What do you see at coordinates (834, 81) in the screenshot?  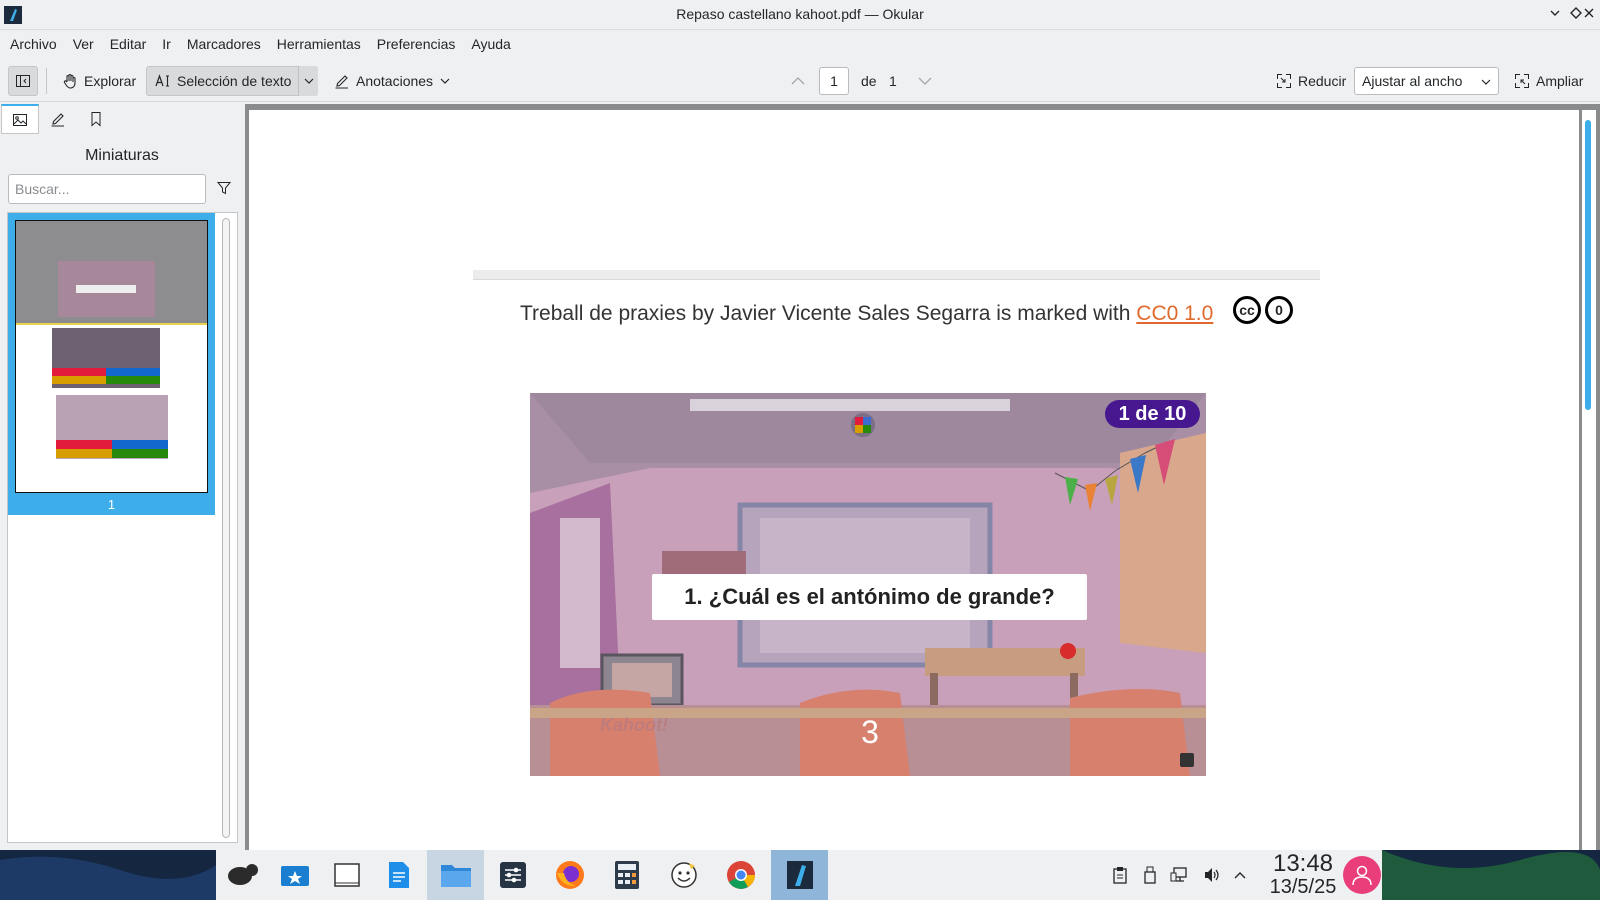 I see `page-number-input: 1` at bounding box center [834, 81].